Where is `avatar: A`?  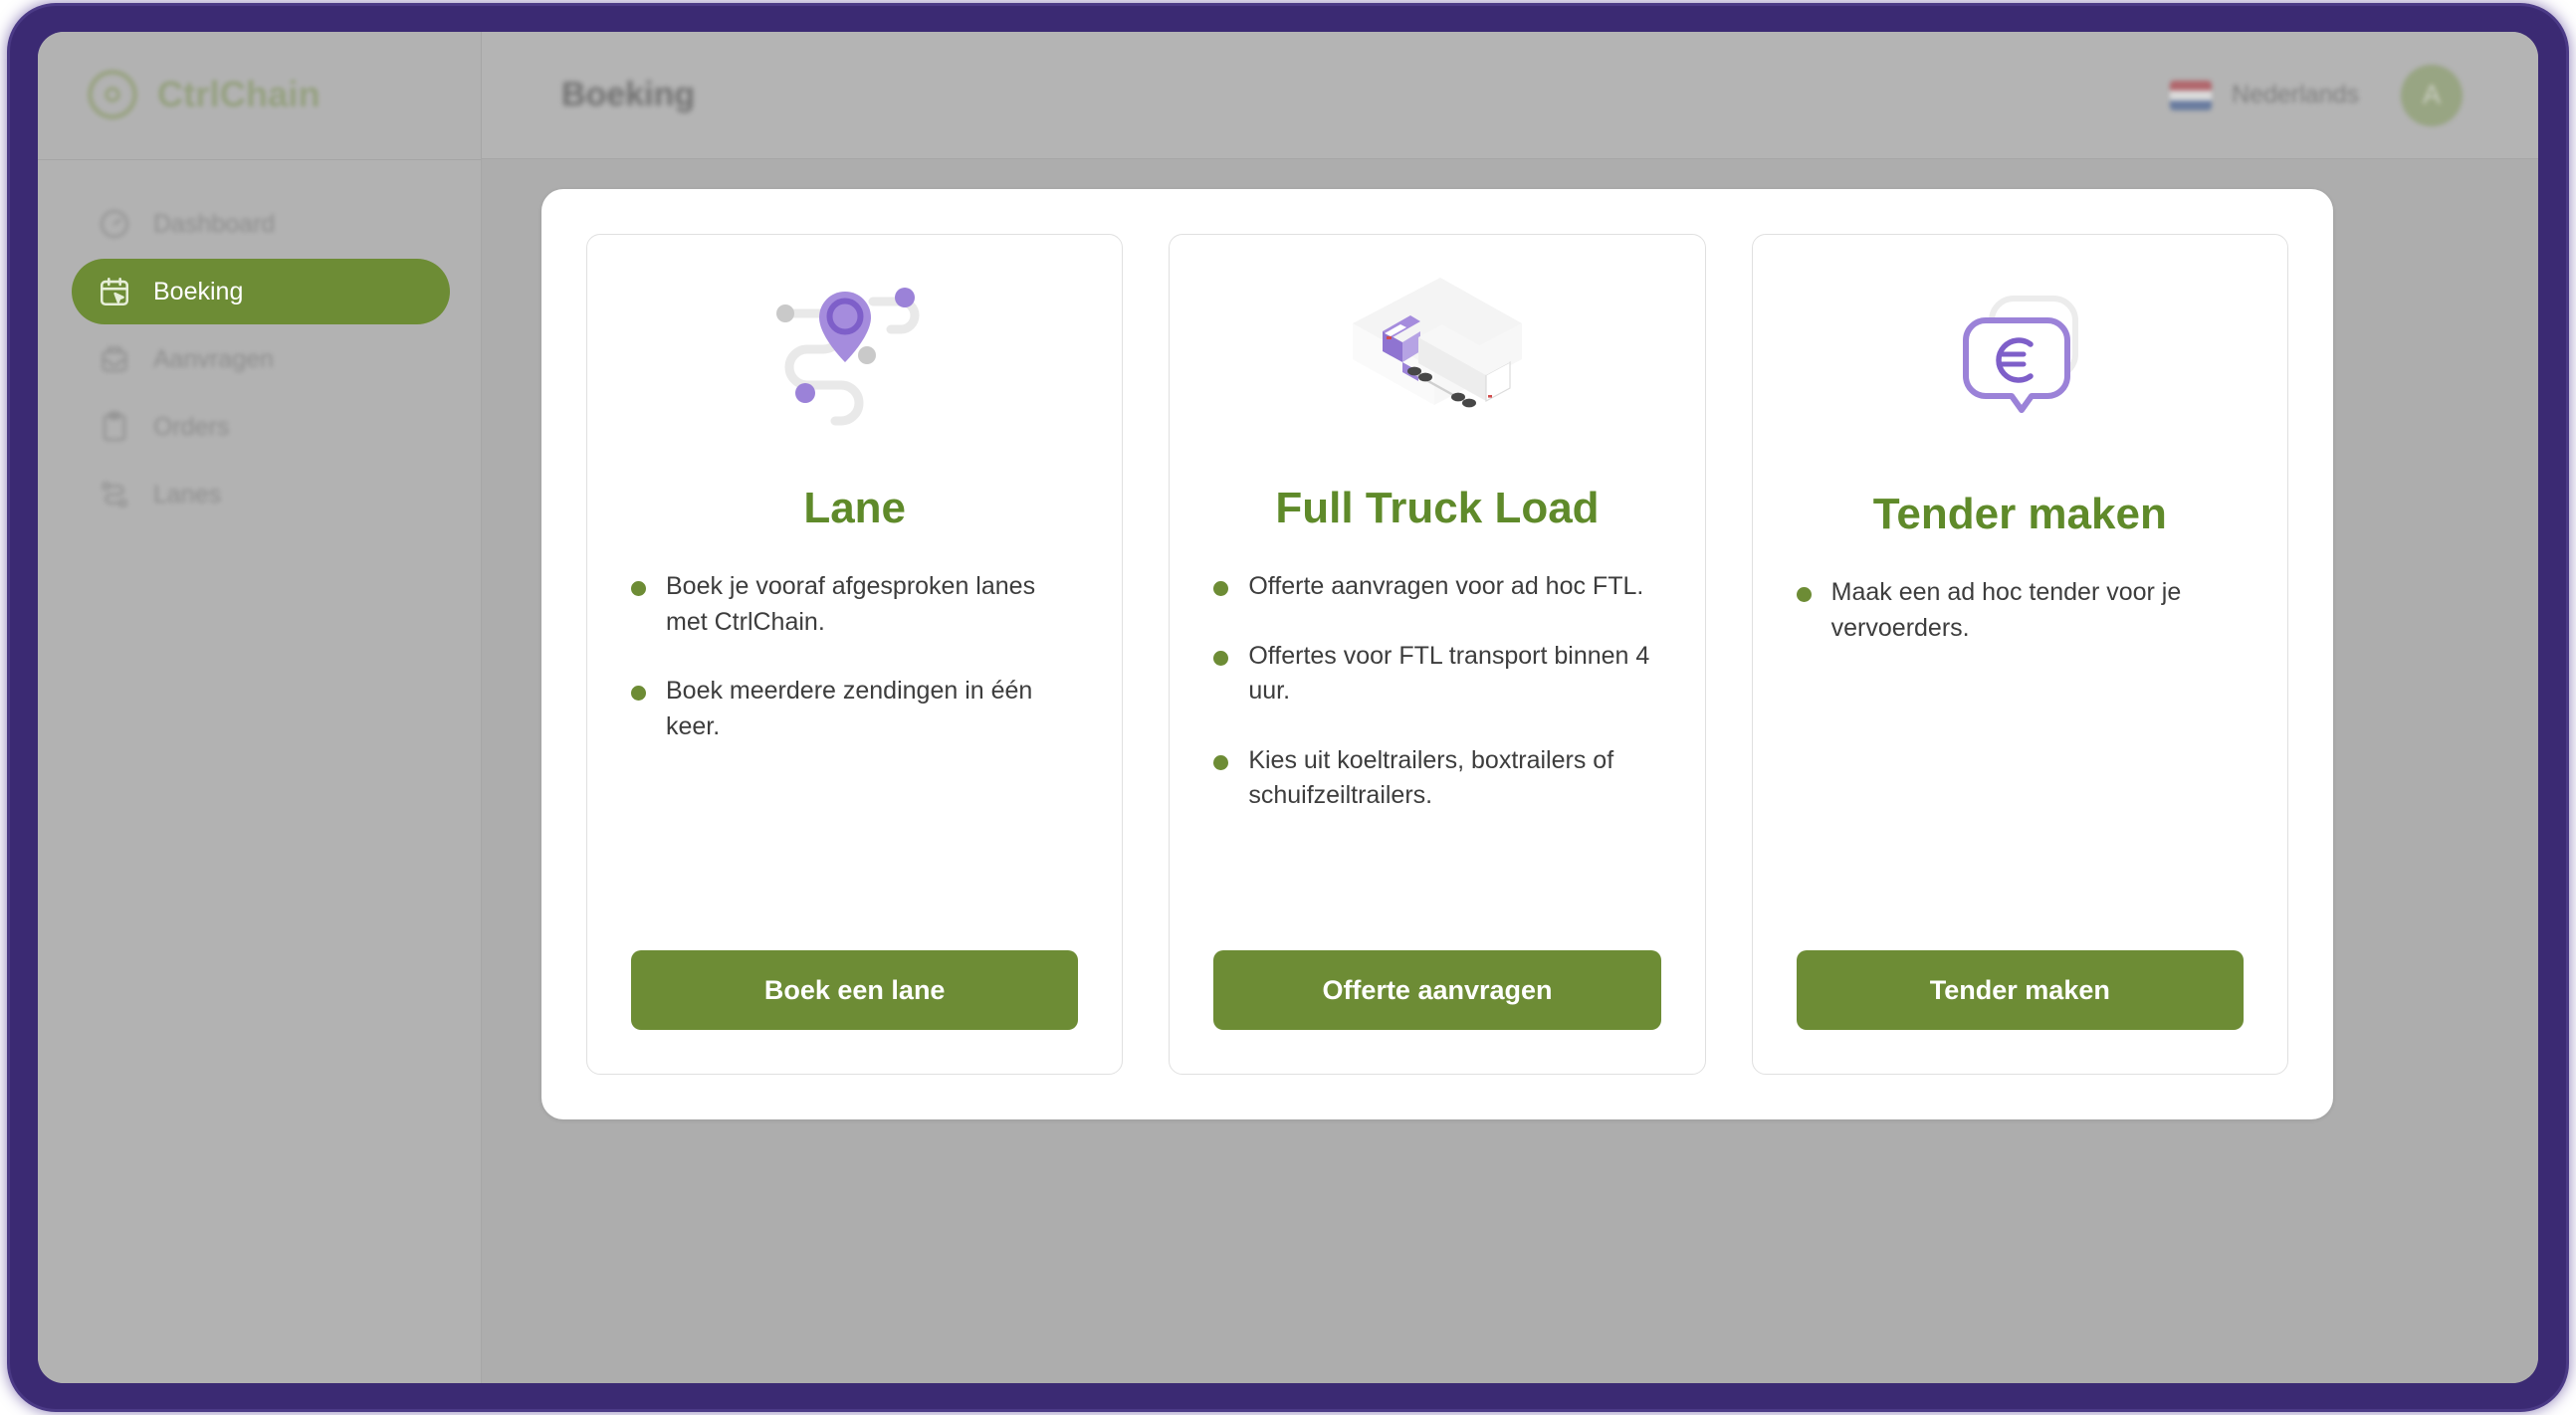
avatar: A is located at coordinates (2432, 95).